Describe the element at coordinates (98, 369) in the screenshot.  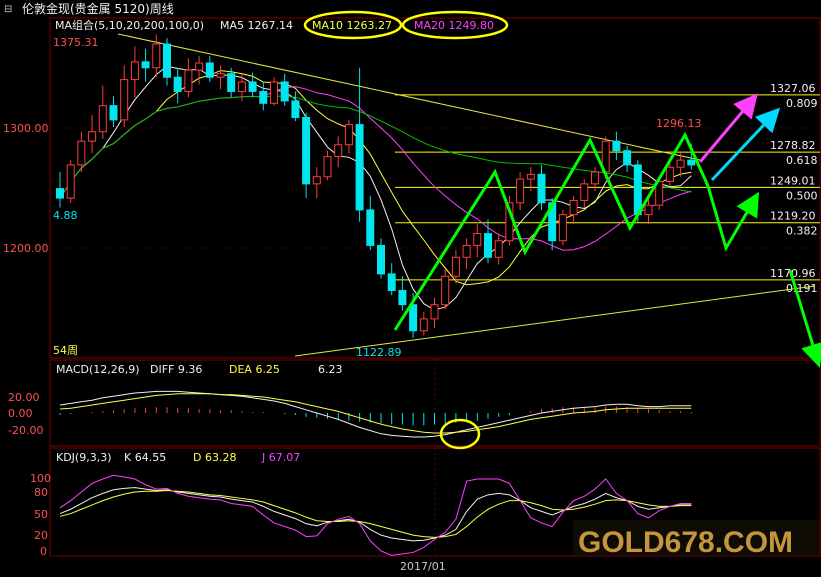
I see `macd-label: MACD(12,26,9)` at that location.